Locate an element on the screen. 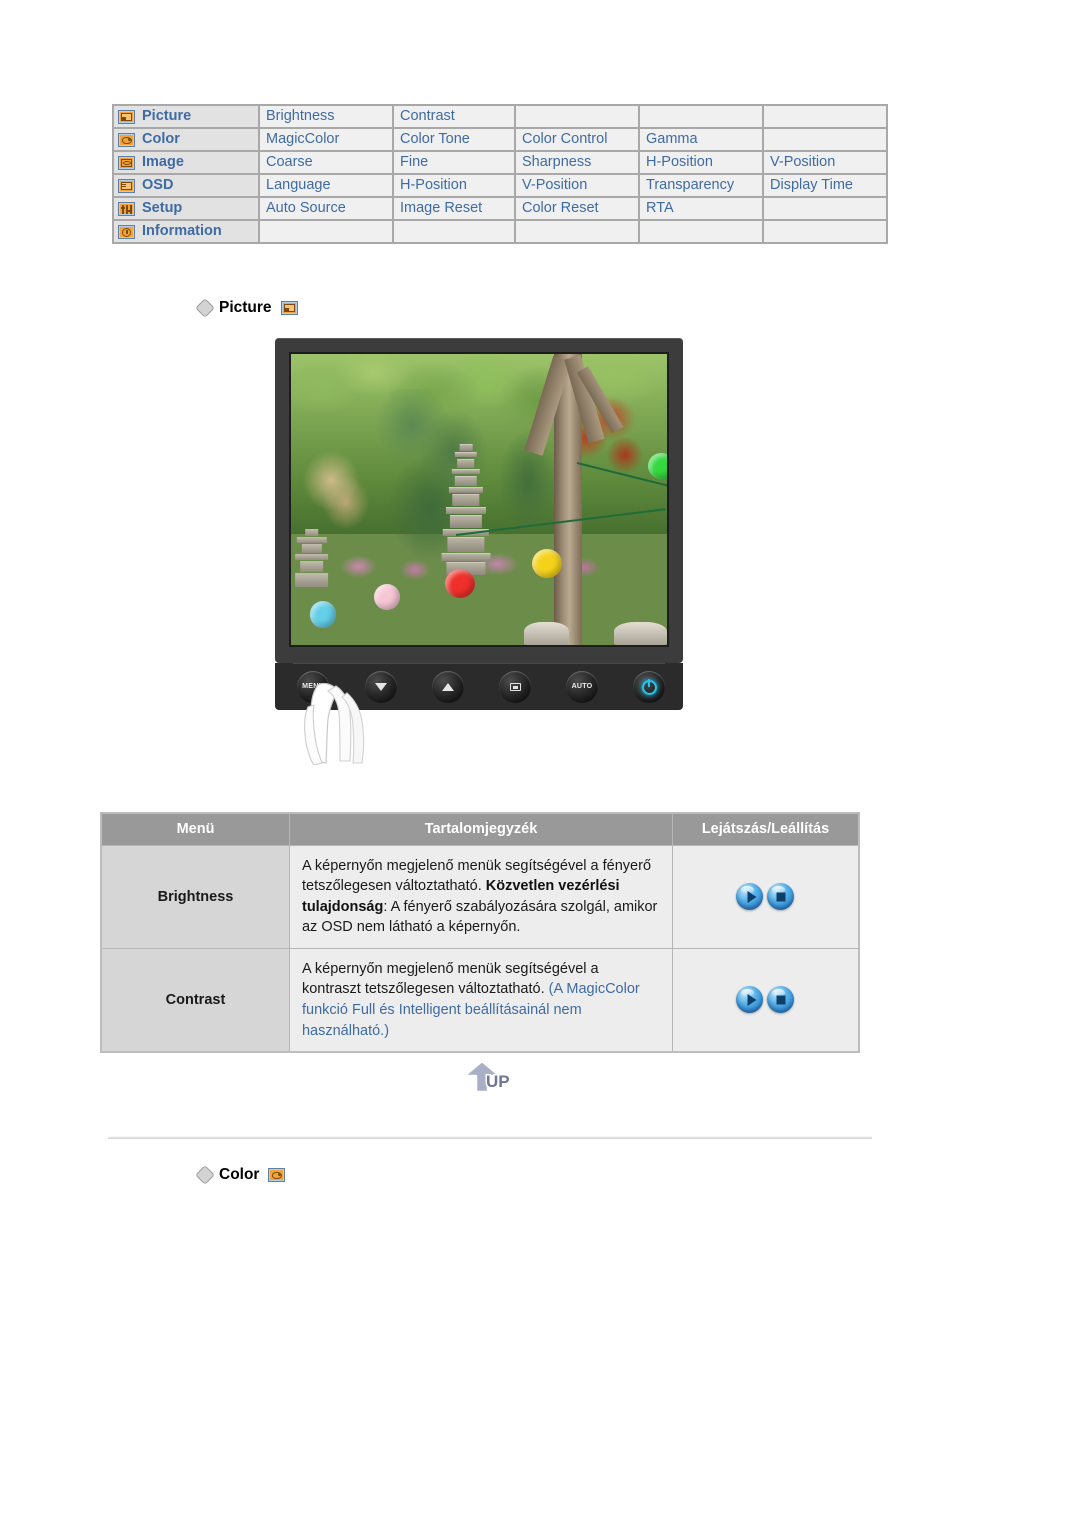 Image resolution: width=1080 pixels, height=1528 pixels. hand-pointer-illustration is located at coordinates (334, 724).